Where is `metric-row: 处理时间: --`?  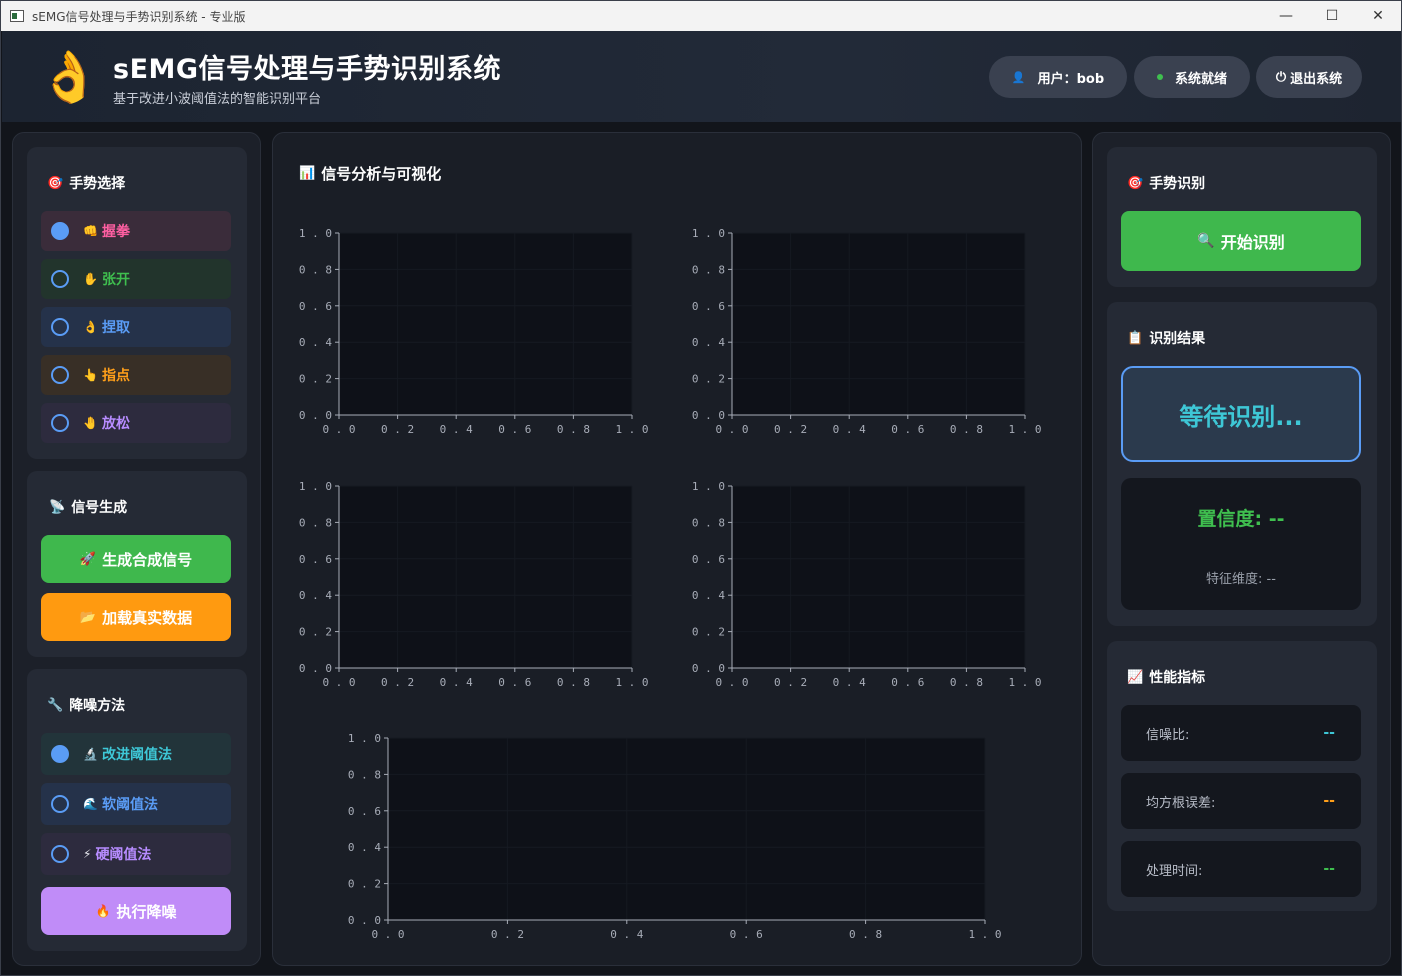
metric-row: 处理时间: -- is located at coordinates (1241, 869).